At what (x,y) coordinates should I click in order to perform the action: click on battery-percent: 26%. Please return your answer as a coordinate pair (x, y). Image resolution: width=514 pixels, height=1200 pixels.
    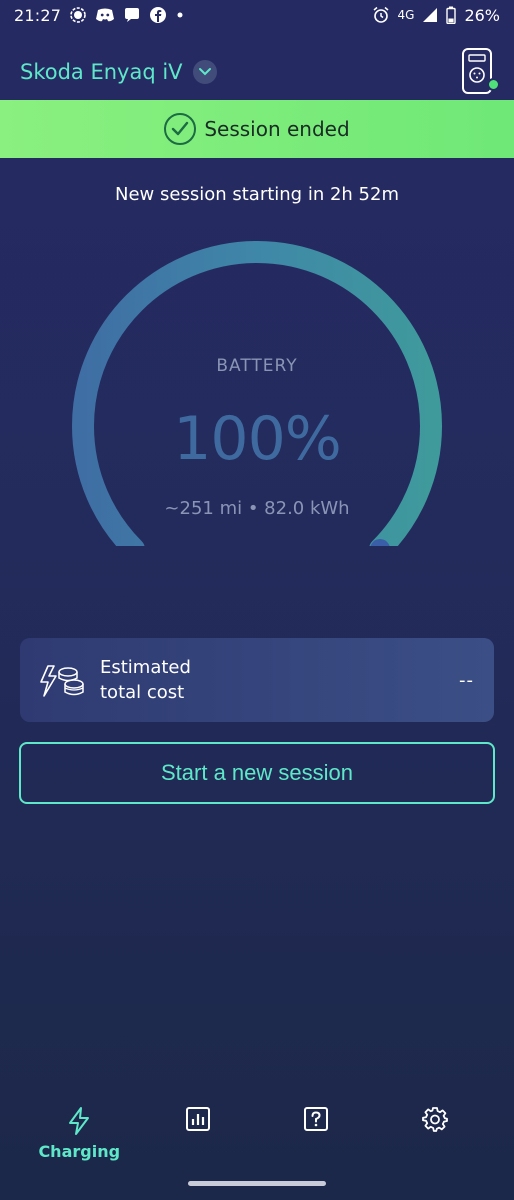
    Looking at the image, I should click on (482, 15).